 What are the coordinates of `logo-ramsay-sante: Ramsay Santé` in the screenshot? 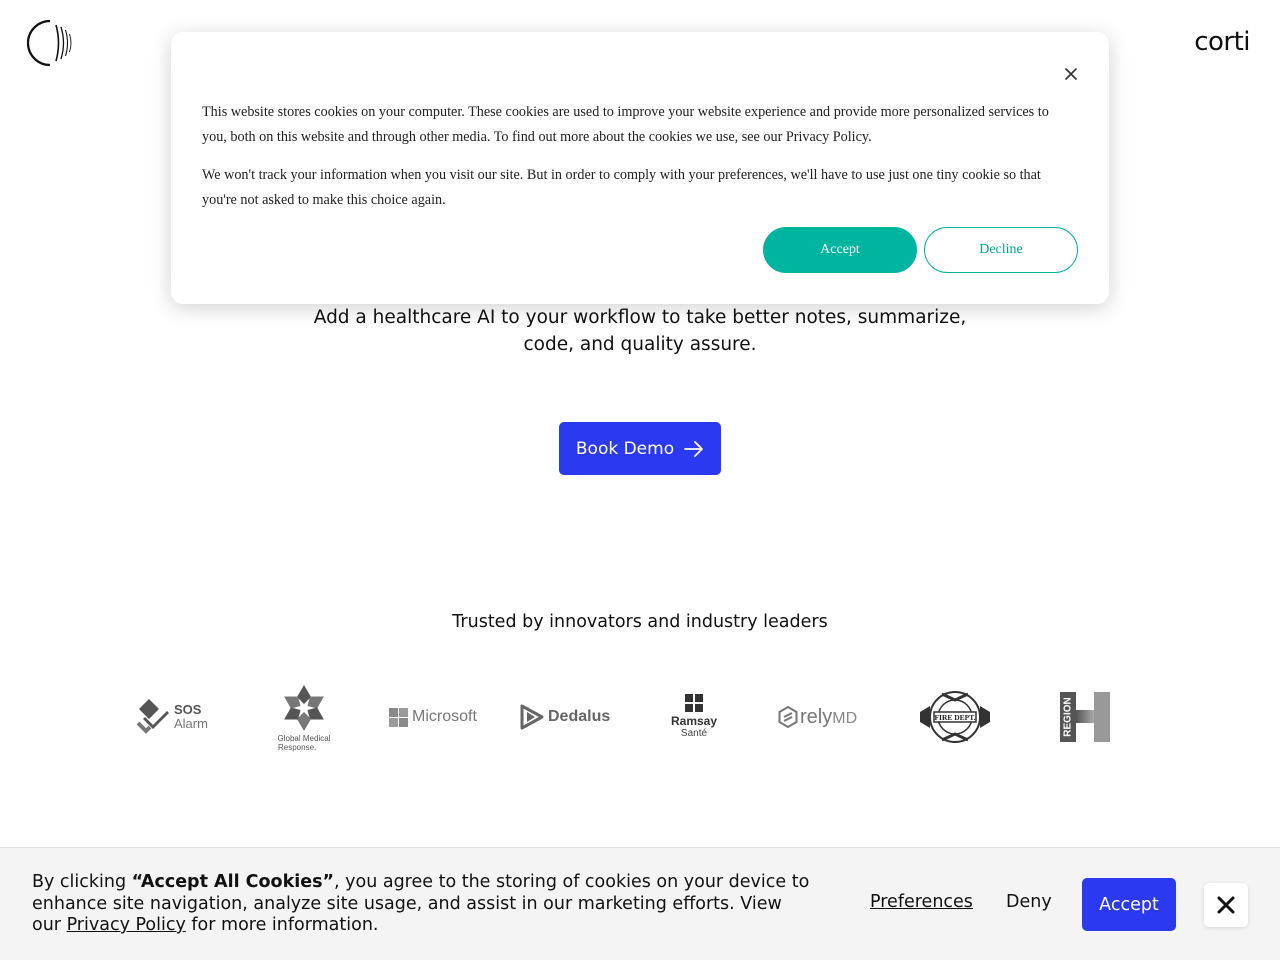 It's located at (694, 718).